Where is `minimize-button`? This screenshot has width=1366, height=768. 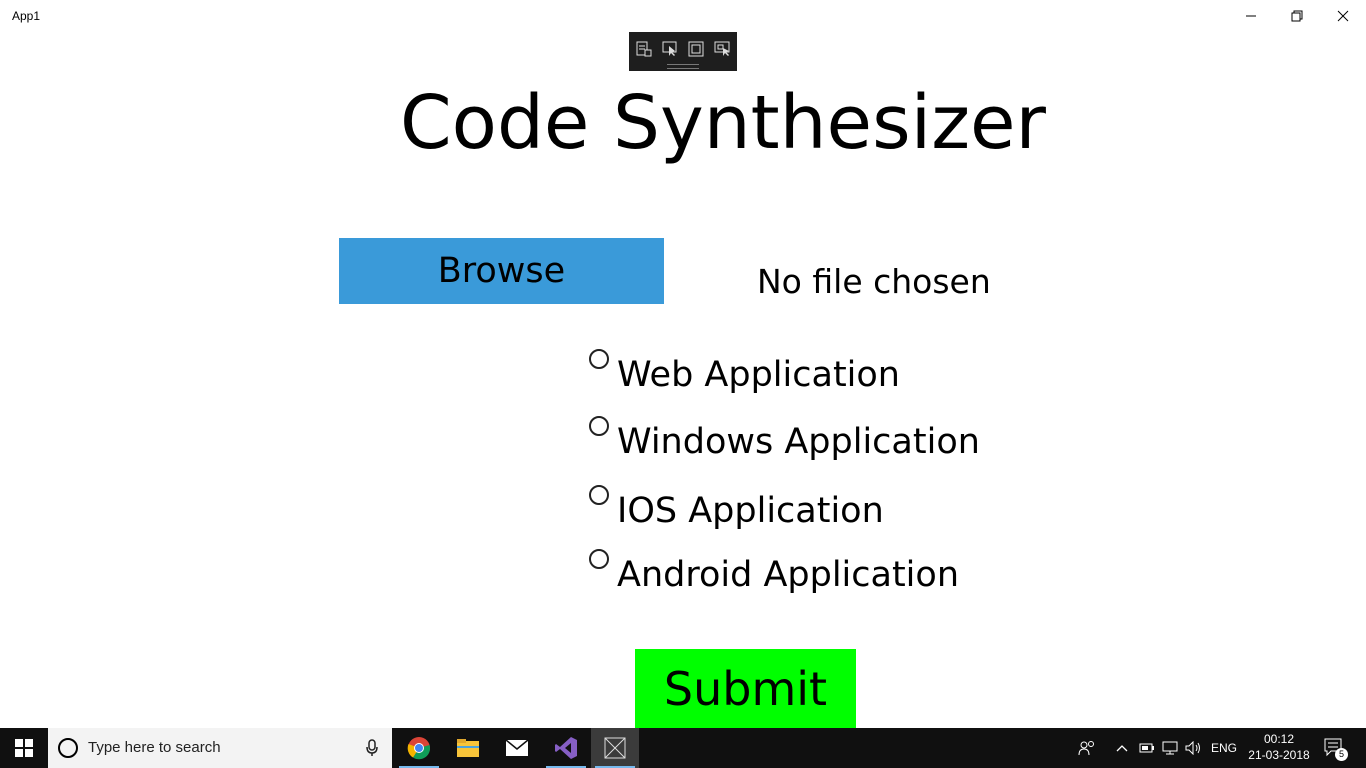
minimize-button is located at coordinates (1251, 16).